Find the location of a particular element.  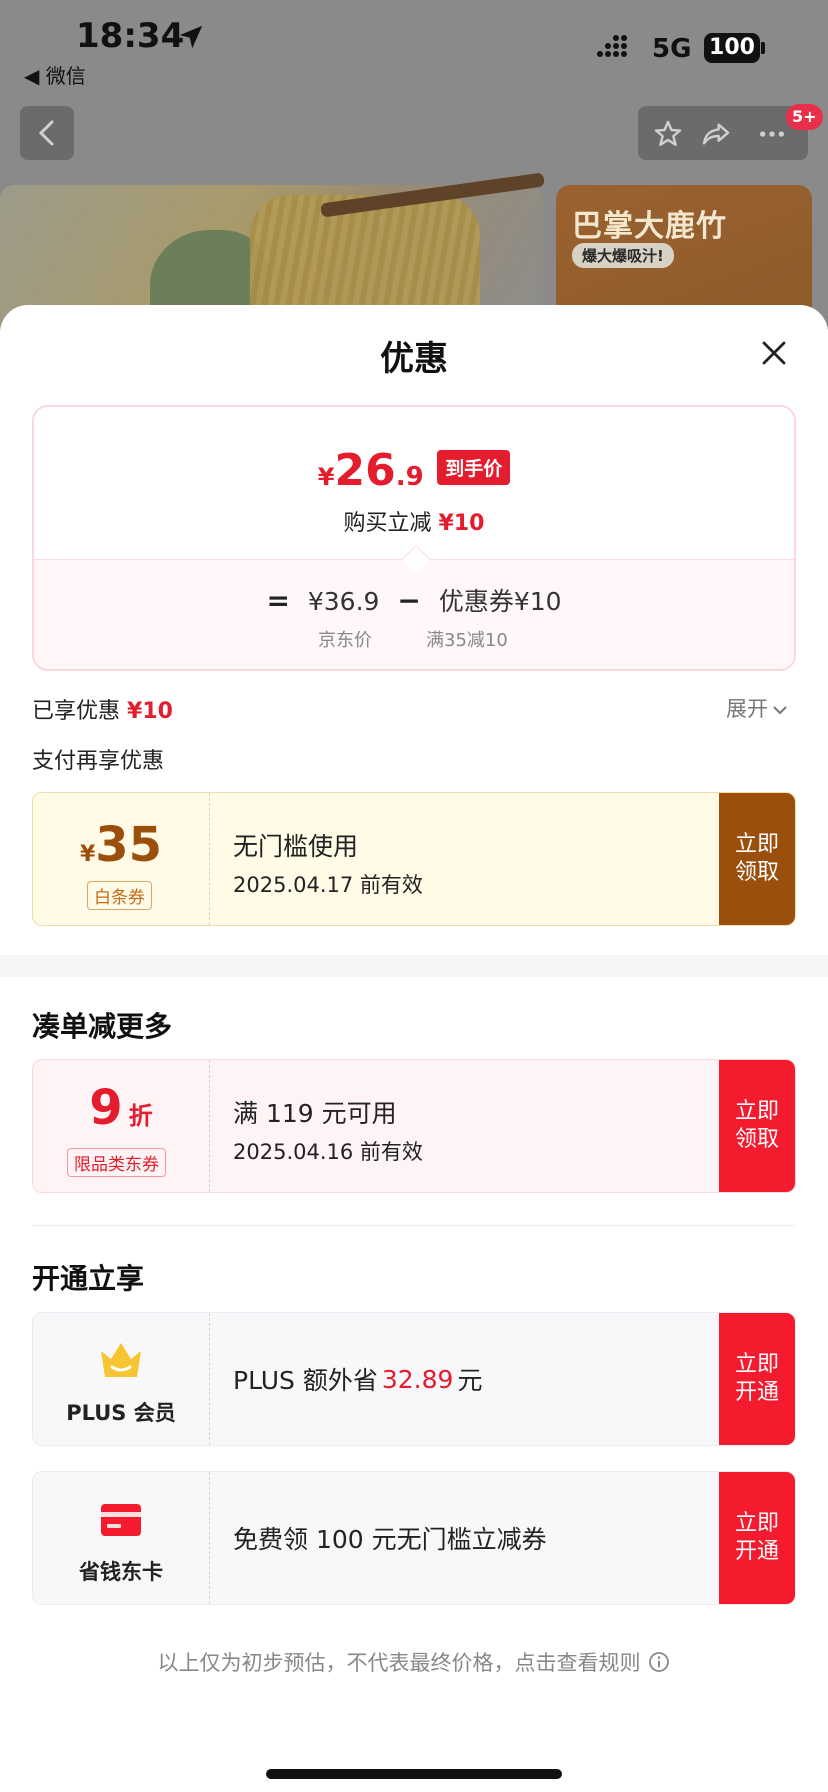

plus-amount: 32.89 is located at coordinates (417, 1379).